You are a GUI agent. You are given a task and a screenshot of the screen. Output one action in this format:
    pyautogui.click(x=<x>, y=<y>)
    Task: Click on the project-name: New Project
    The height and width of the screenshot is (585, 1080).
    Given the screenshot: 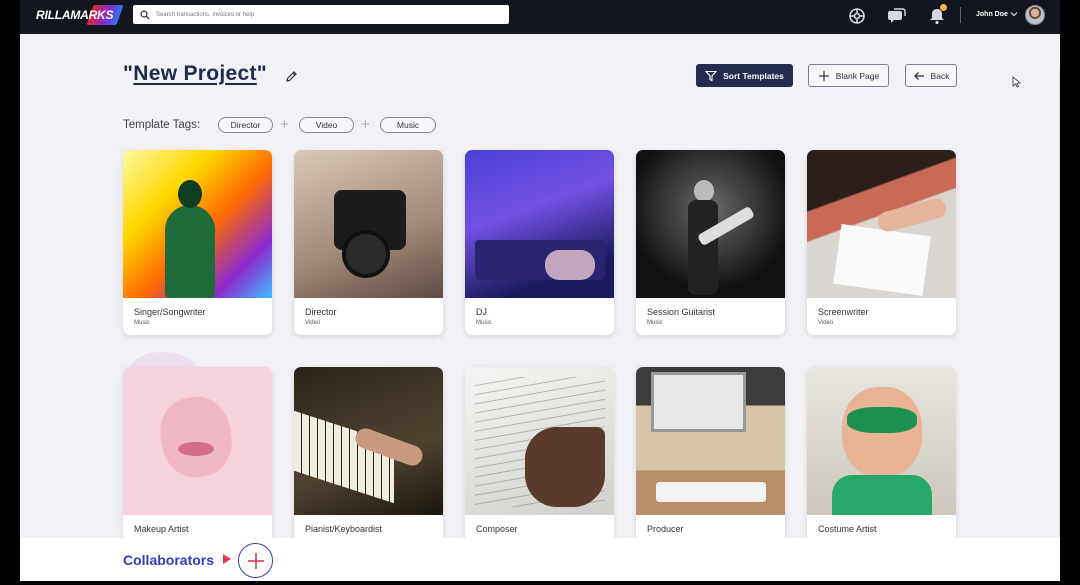 What is the action you would take?
    pyautogui.click(x=195, y=73)
    